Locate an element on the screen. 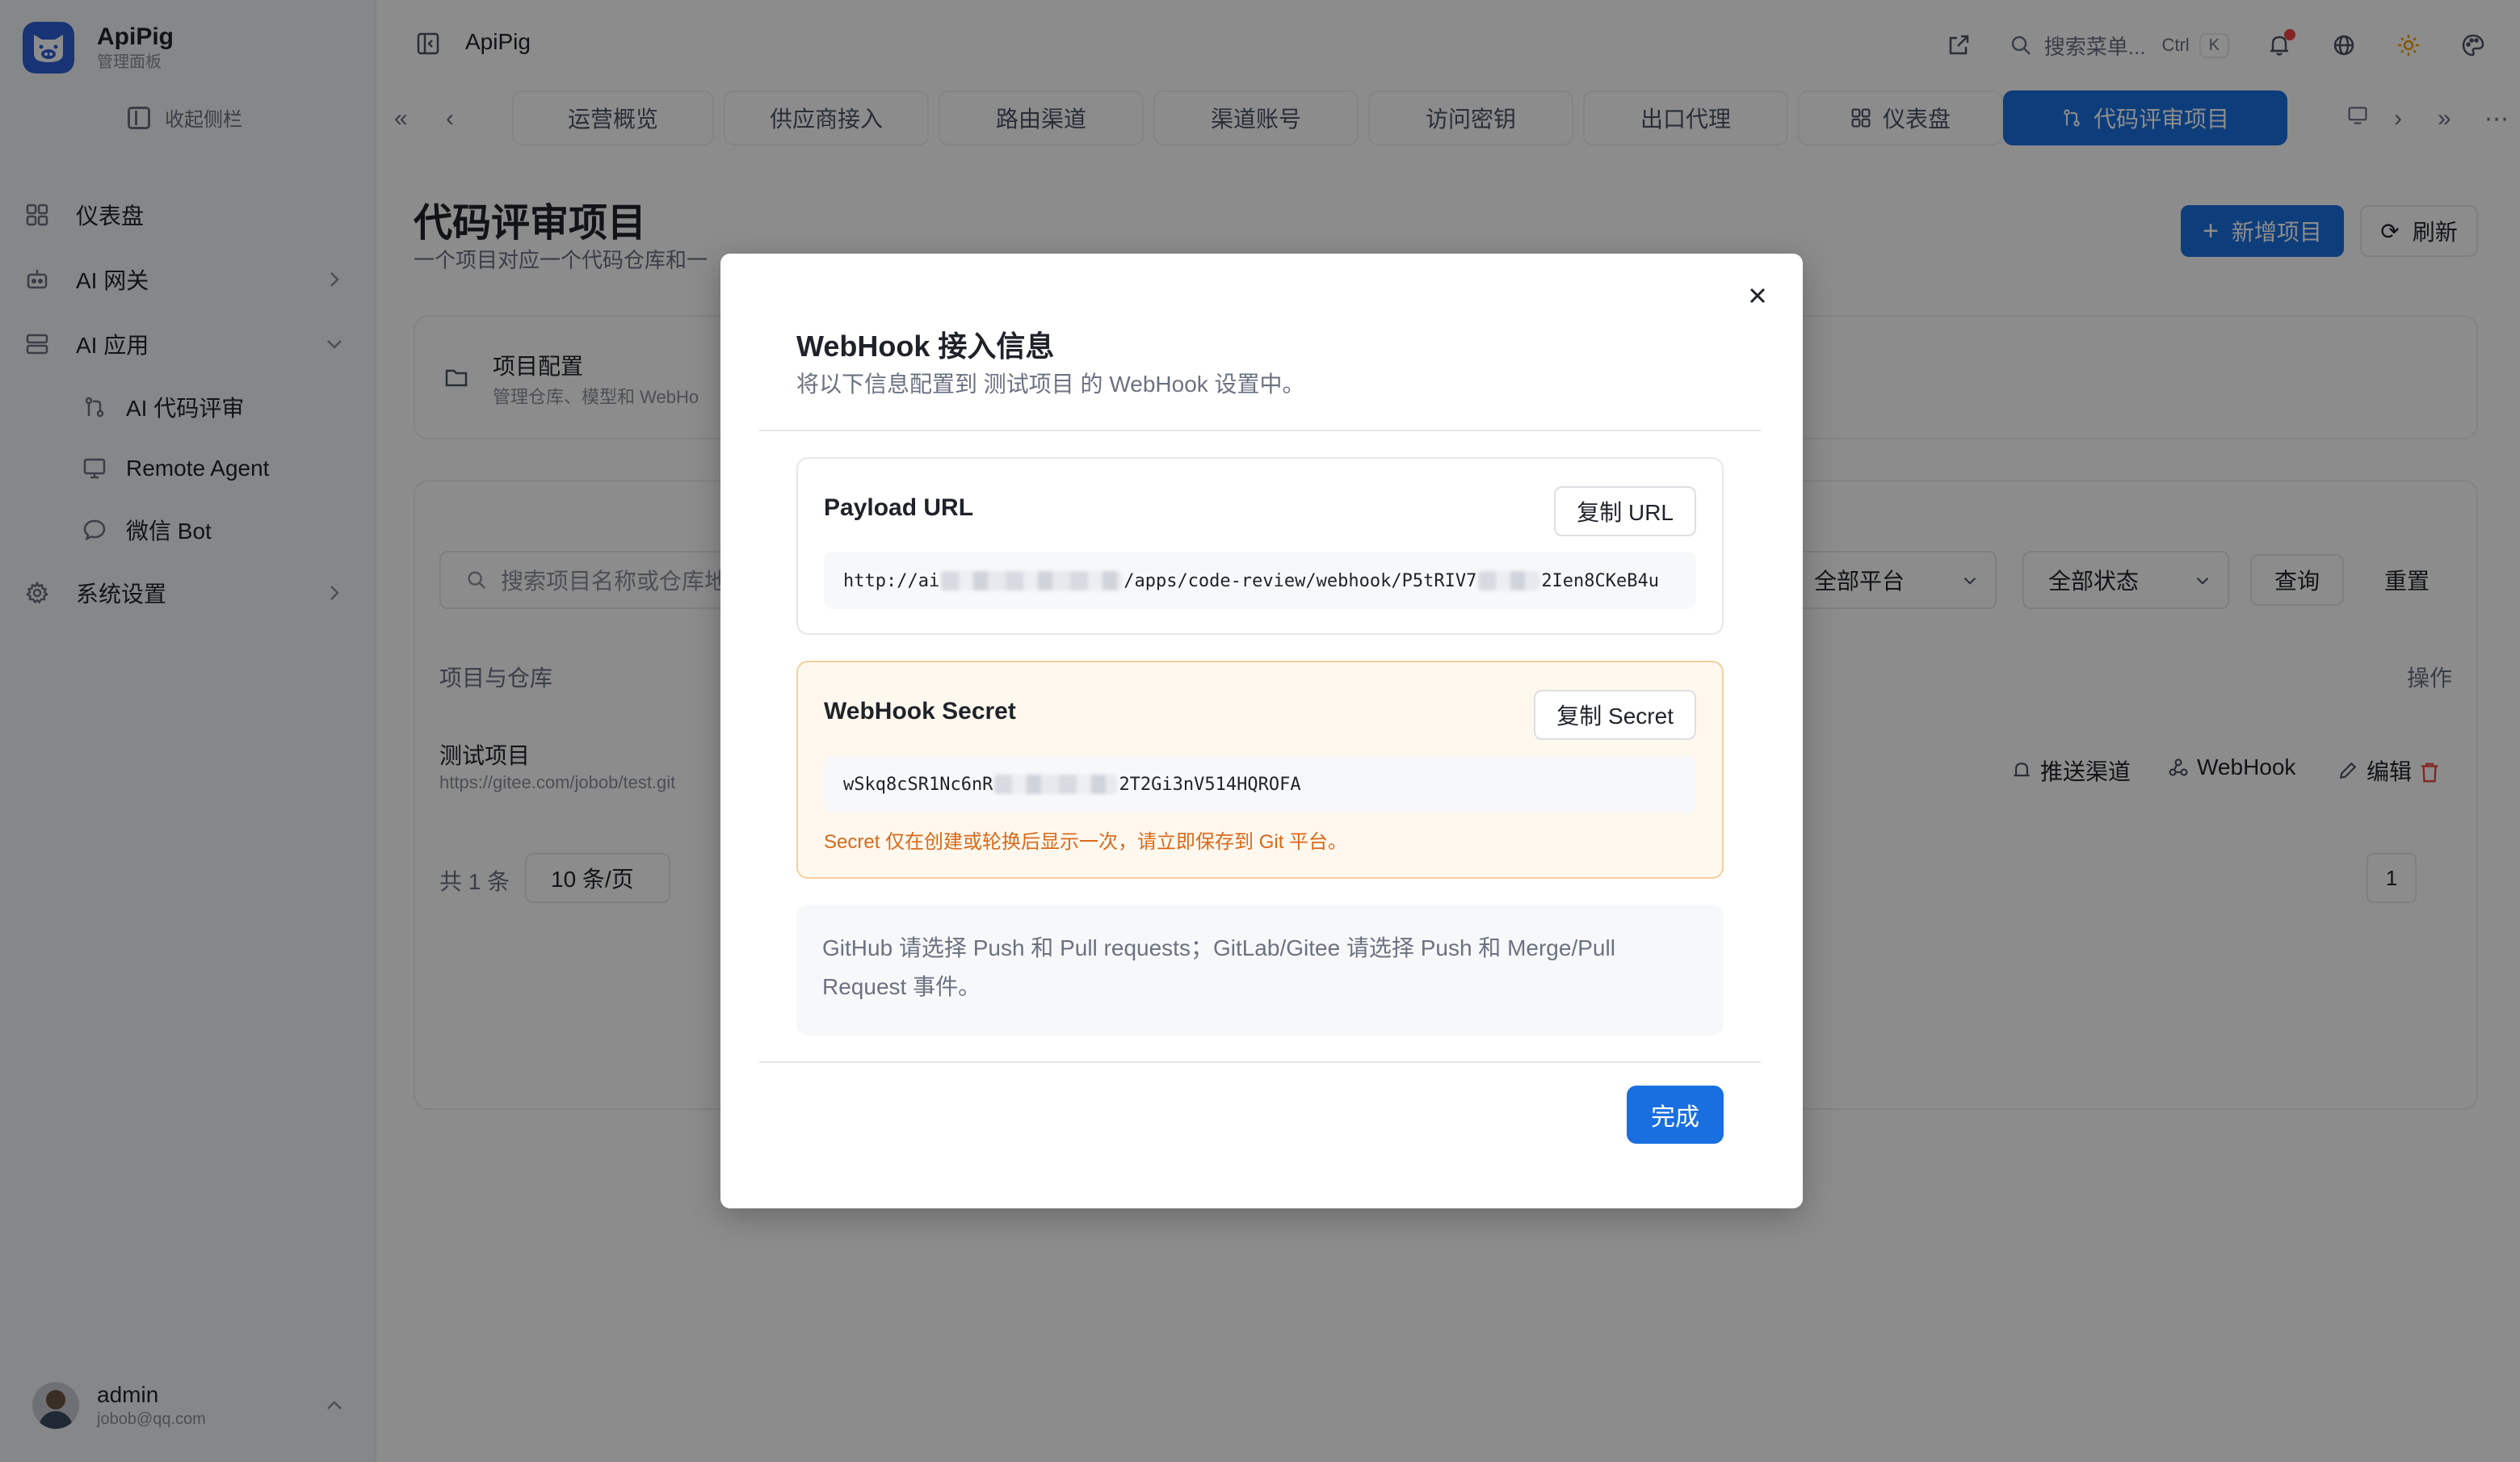 The width and height of the screenshot is (2520, 1462). dialog-title: WebHook 接入信息 is located at coordinates (925, 346).